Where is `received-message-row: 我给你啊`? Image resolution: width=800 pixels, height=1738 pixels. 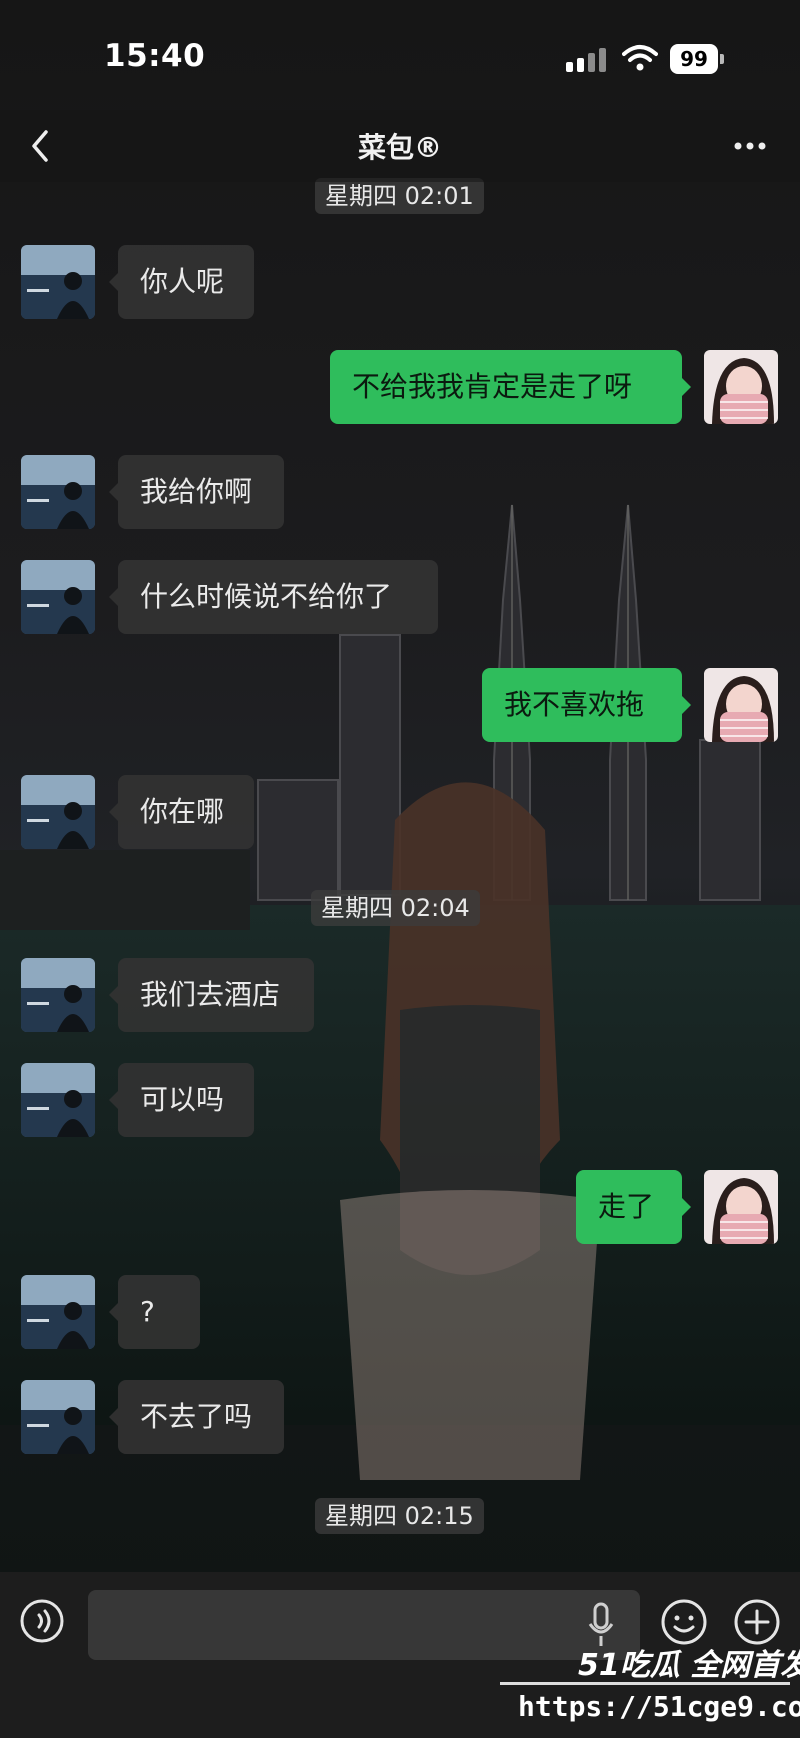
received-message-row: 我给你啊 is located at coordinates (400, 492).